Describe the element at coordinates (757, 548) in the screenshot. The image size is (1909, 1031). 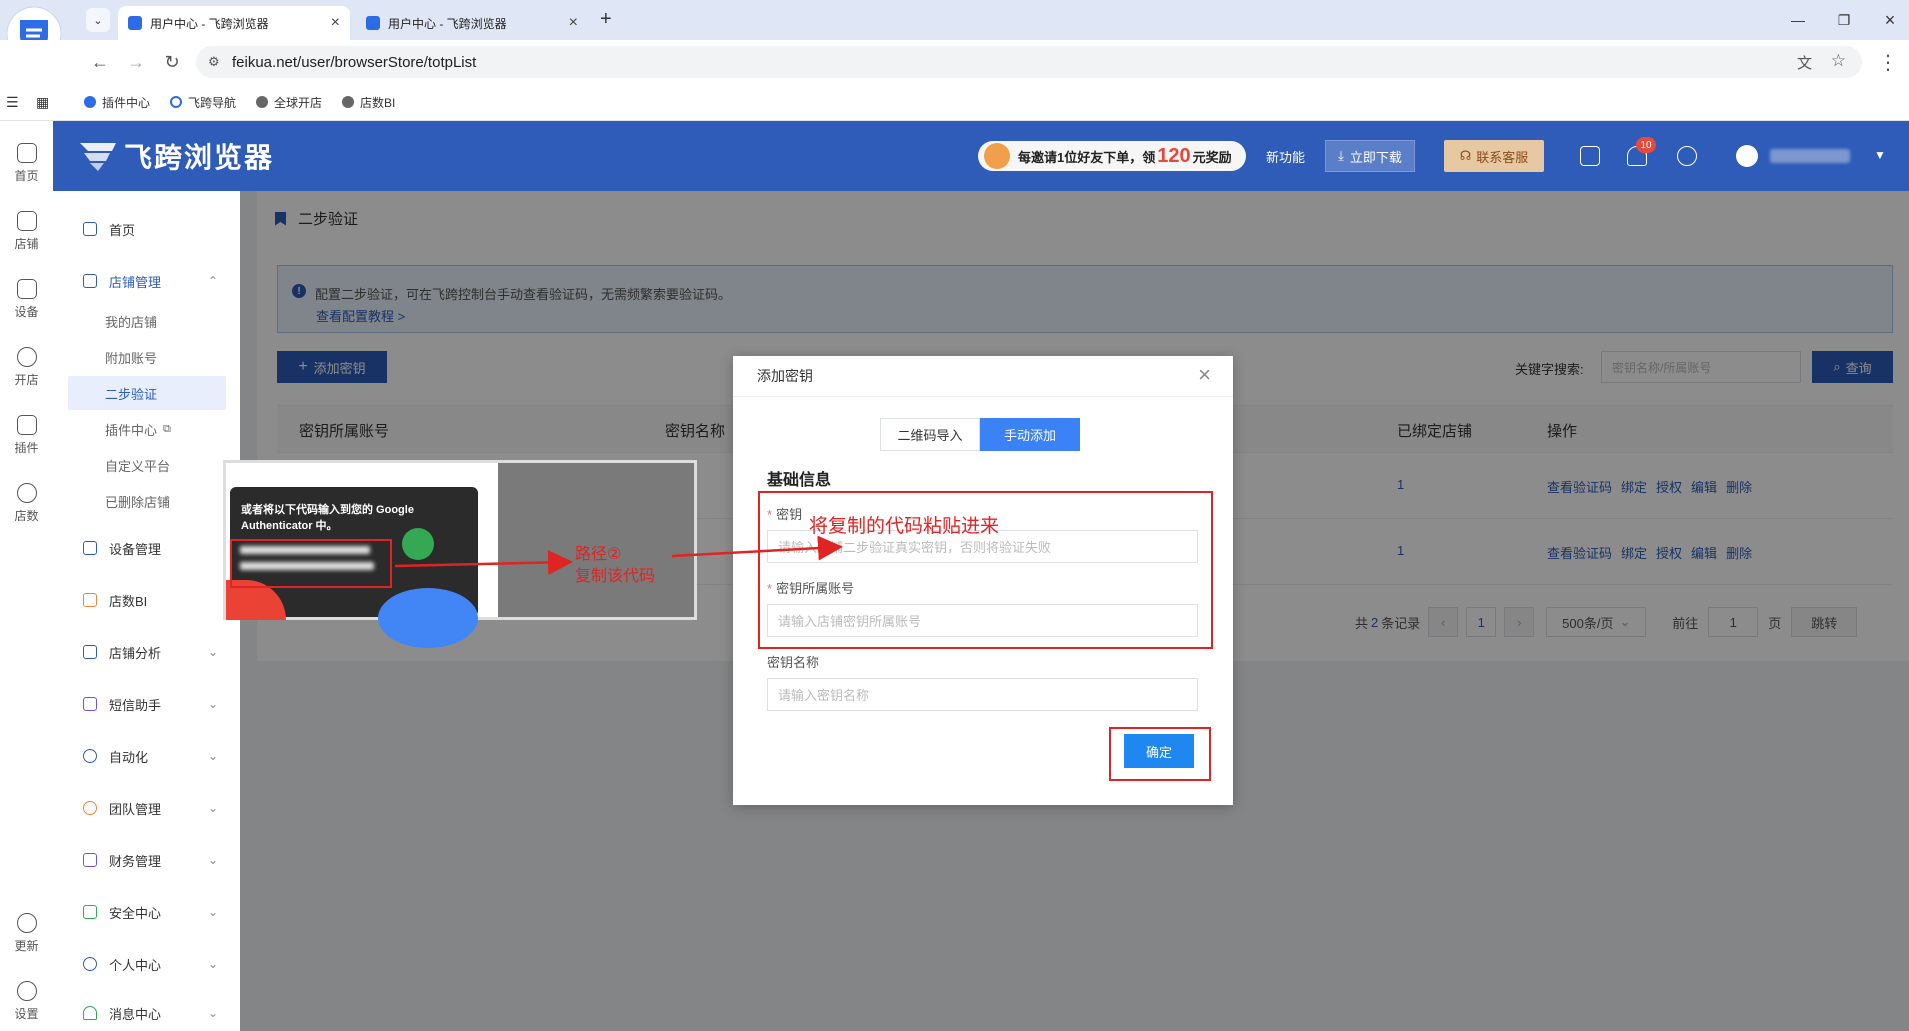
I see `arrow-to-key-field` at that location.